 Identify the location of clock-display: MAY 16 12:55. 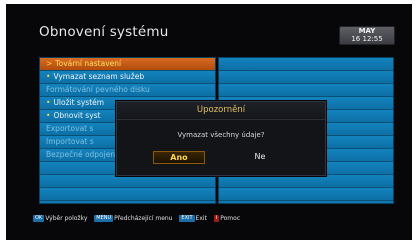
(367, 35).